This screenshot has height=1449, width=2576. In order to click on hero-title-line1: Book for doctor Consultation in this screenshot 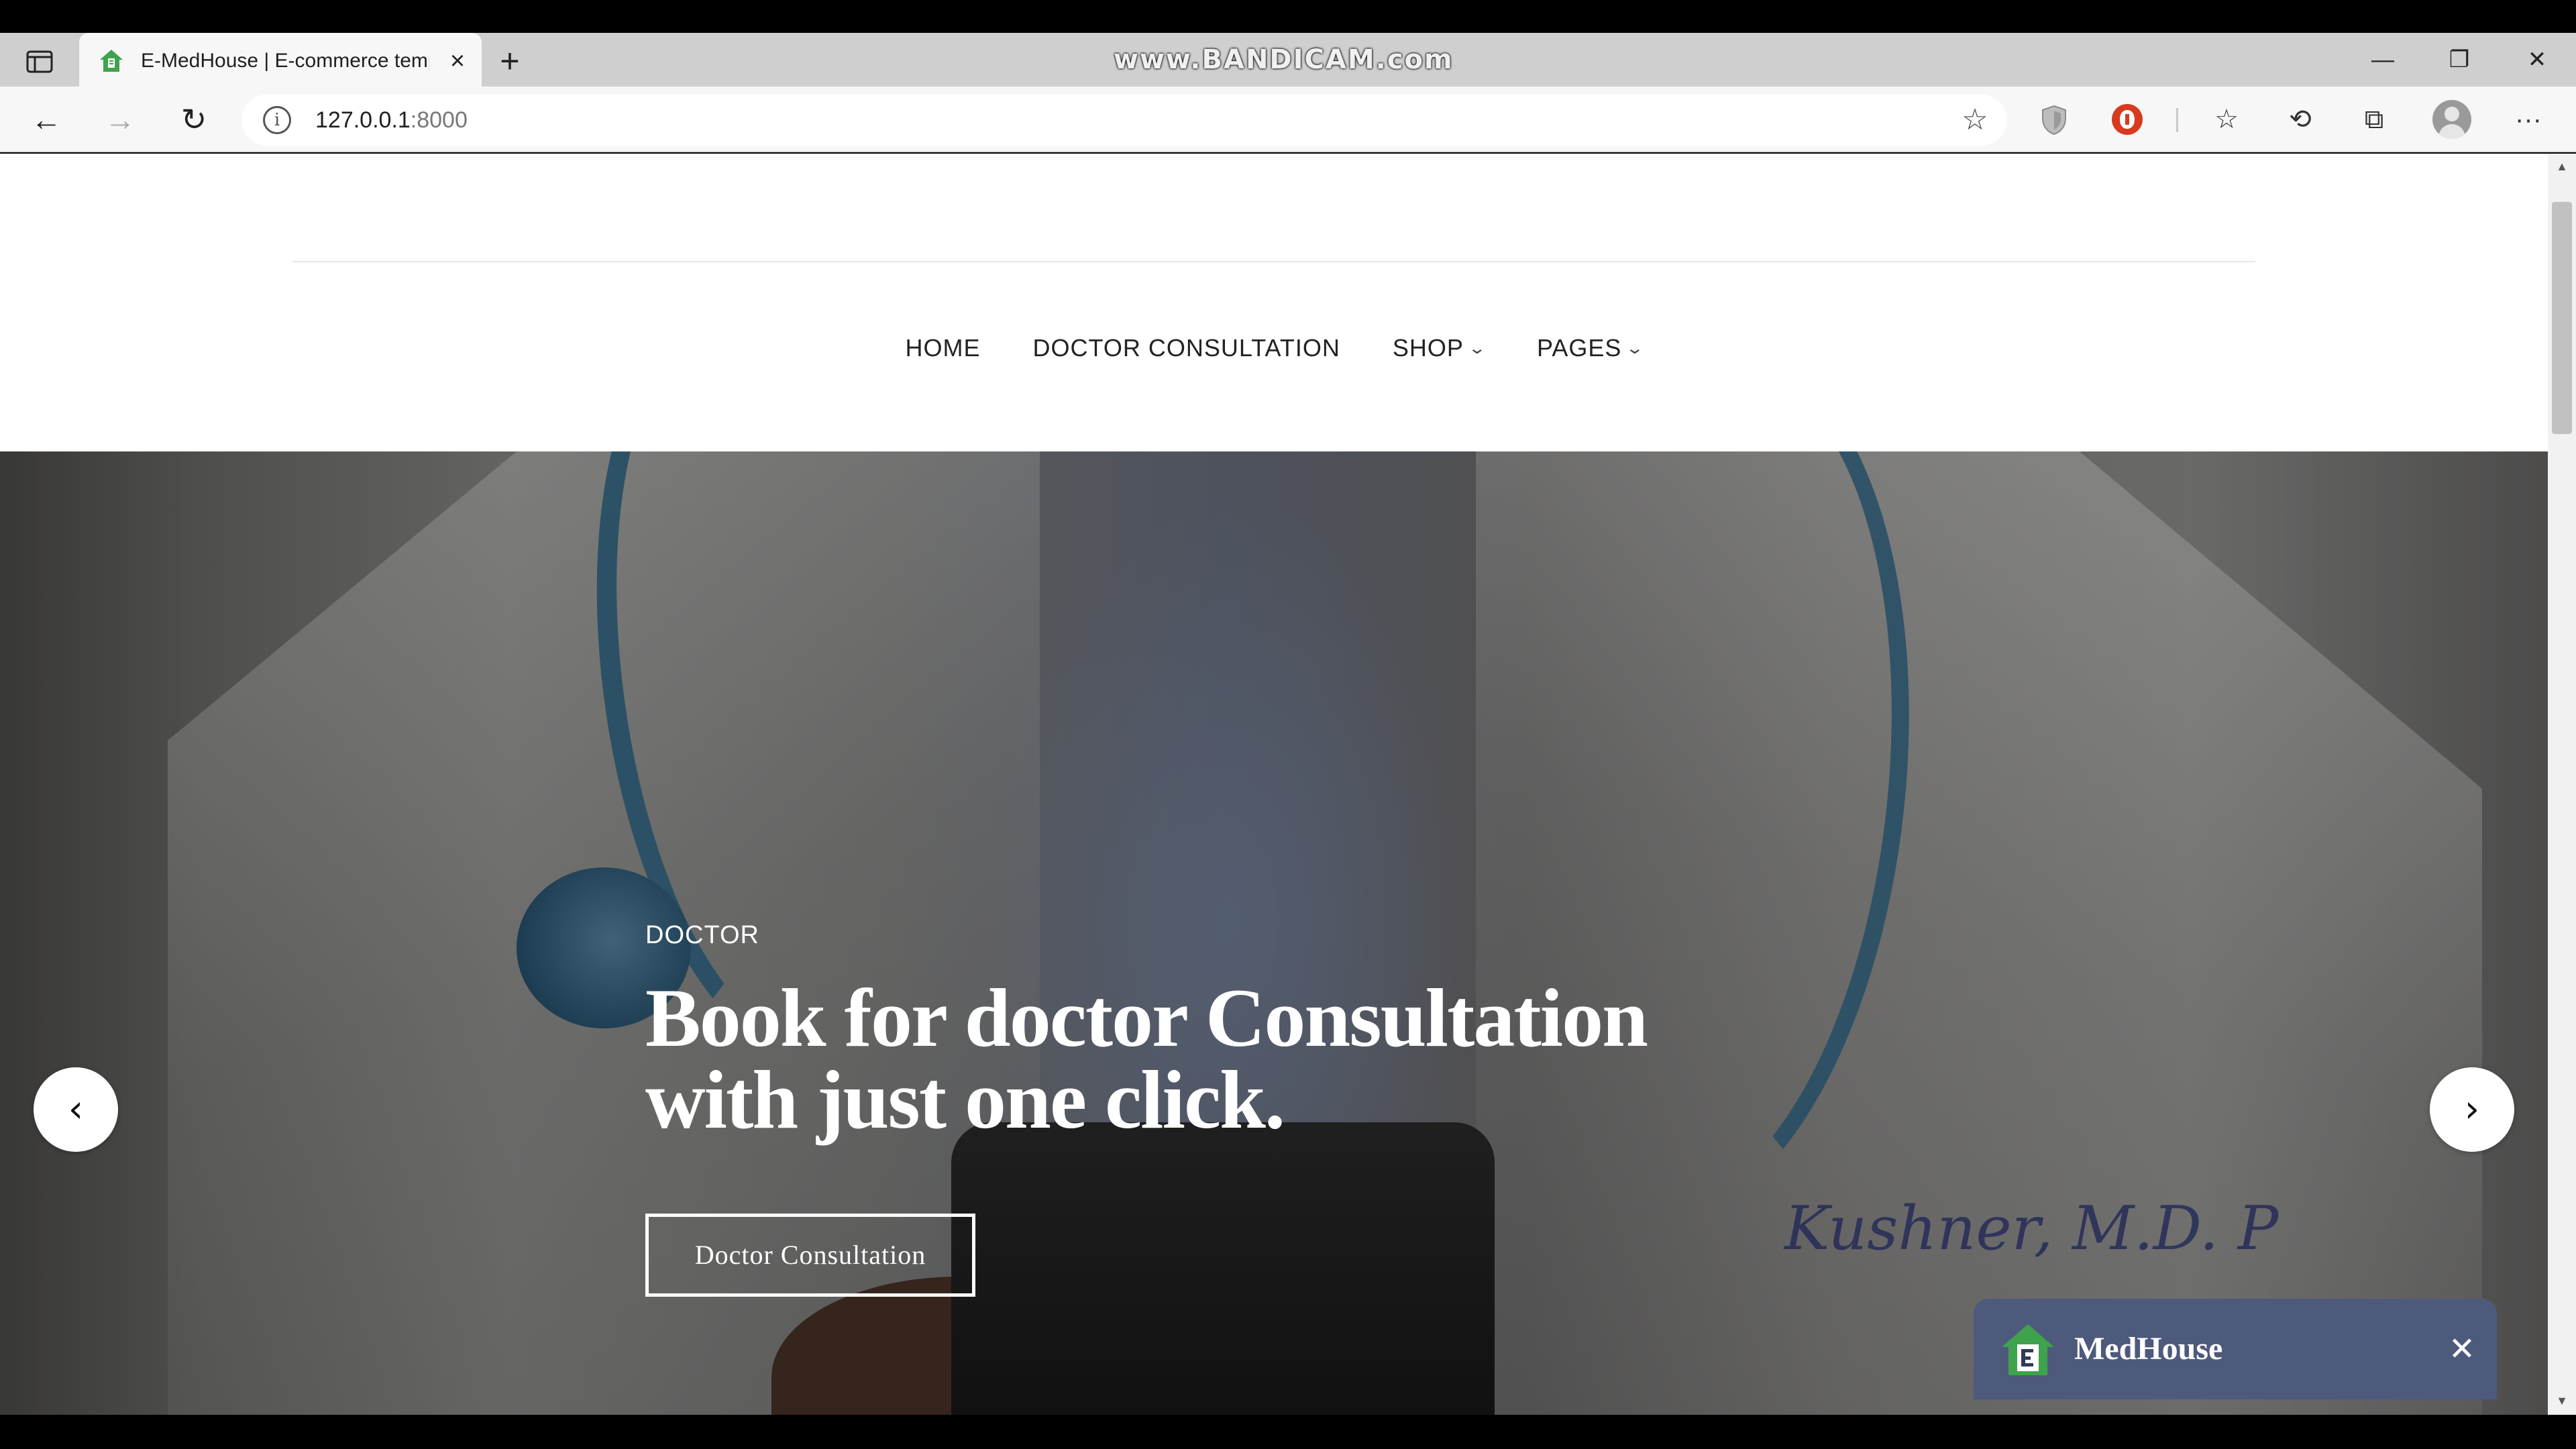, I will do `click(1146, 1018)`.